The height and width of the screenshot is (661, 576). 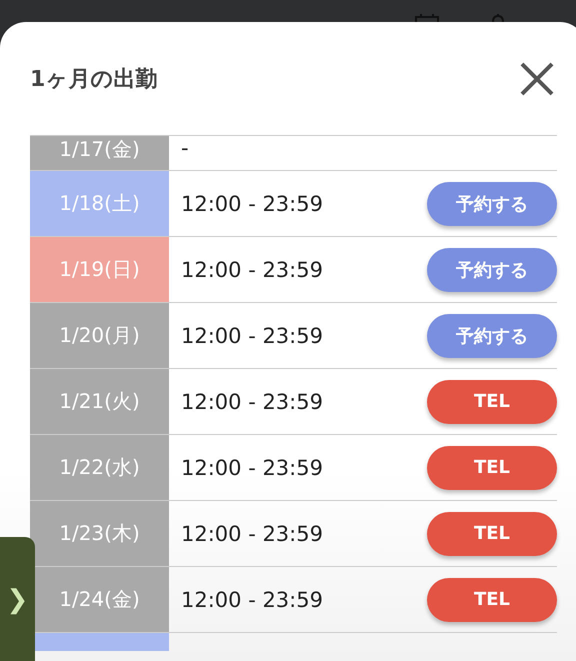 What do you see at coordinates (99, 467) in the screenshot?
I see `date-cell: 1/22(水)` at bounding box center [99, 467].